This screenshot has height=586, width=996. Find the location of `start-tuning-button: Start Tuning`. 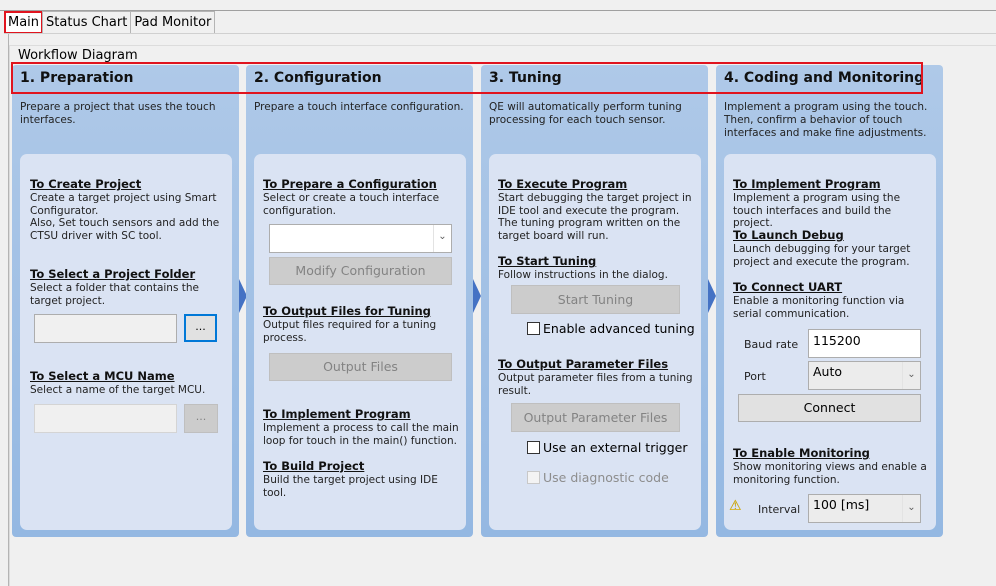

start-tuning-button: Start Tuning is located at coordinates (595, 299).